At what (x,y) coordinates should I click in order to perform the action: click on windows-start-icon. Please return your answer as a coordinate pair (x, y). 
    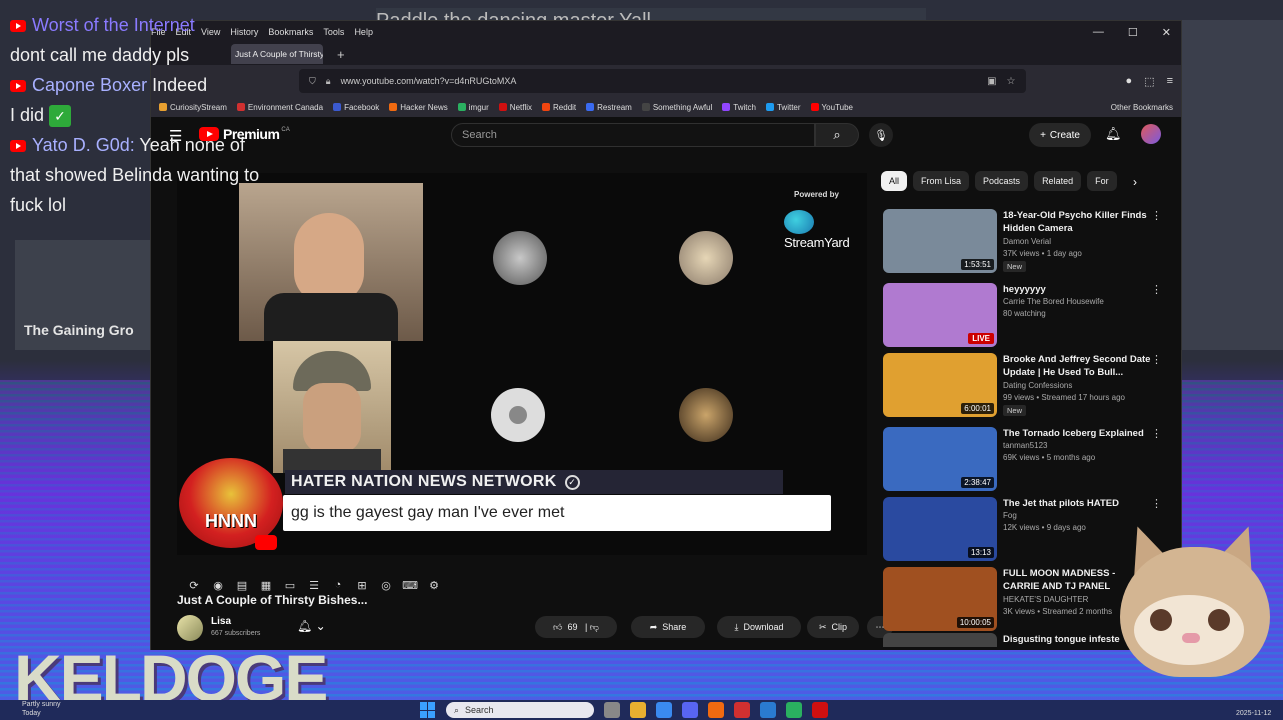
    Looking at the image, I should click on (428, 710).